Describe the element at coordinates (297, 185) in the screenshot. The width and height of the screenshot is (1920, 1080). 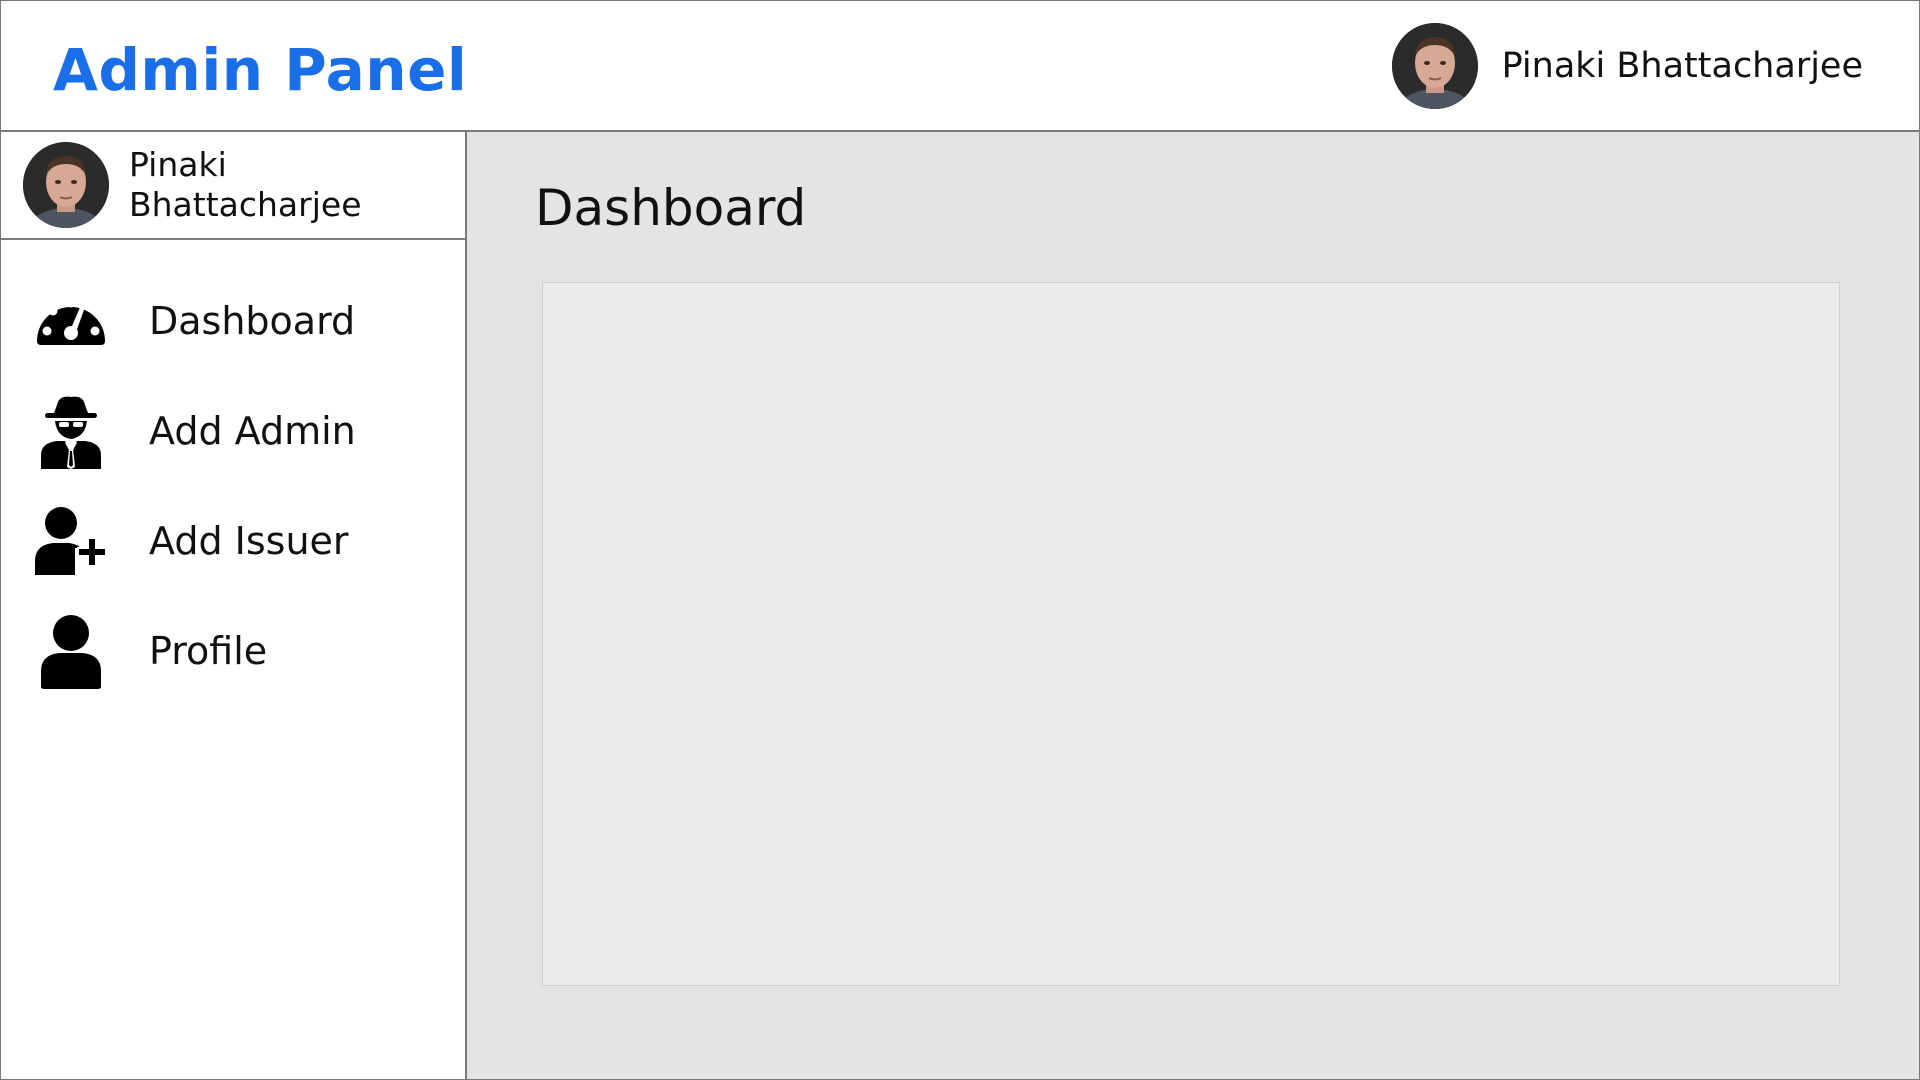
I see `sidebar-user-name: Pinaki Bhattacharjee` at that location.